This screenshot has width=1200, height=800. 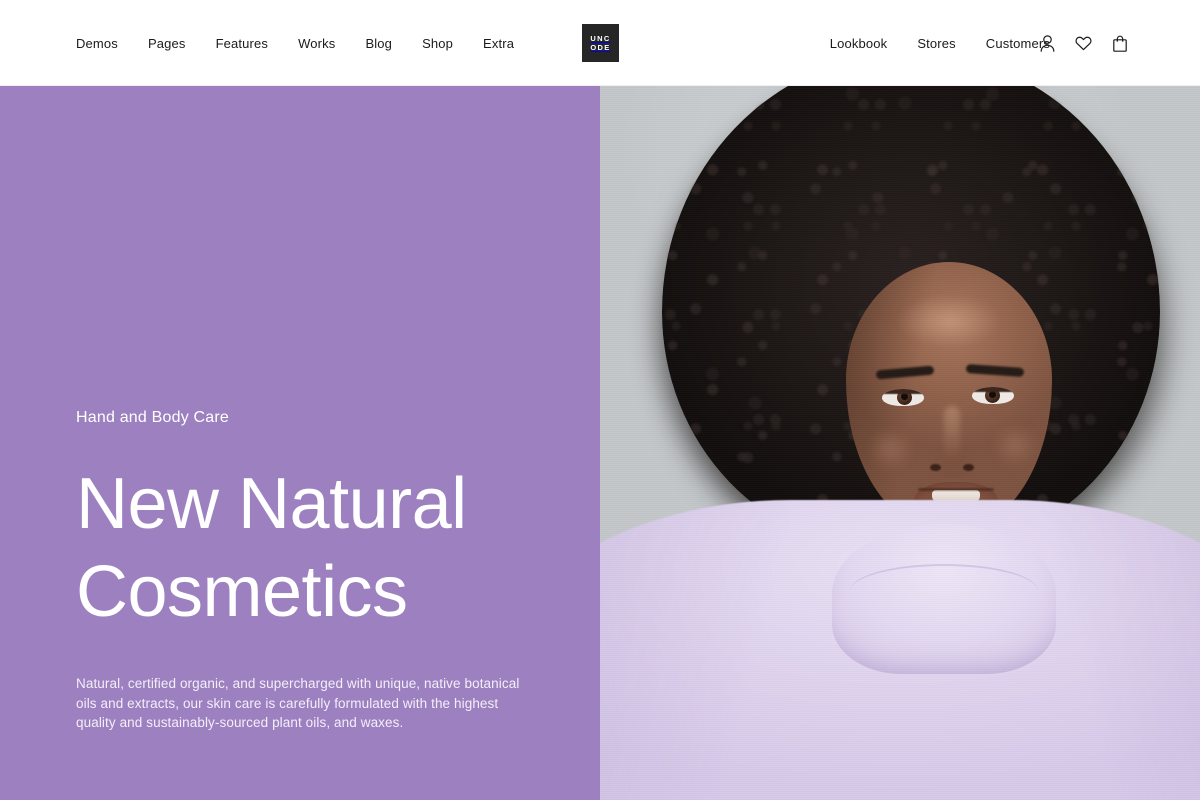 I want to click on forehead-highlight, so click(x=949, y=321).